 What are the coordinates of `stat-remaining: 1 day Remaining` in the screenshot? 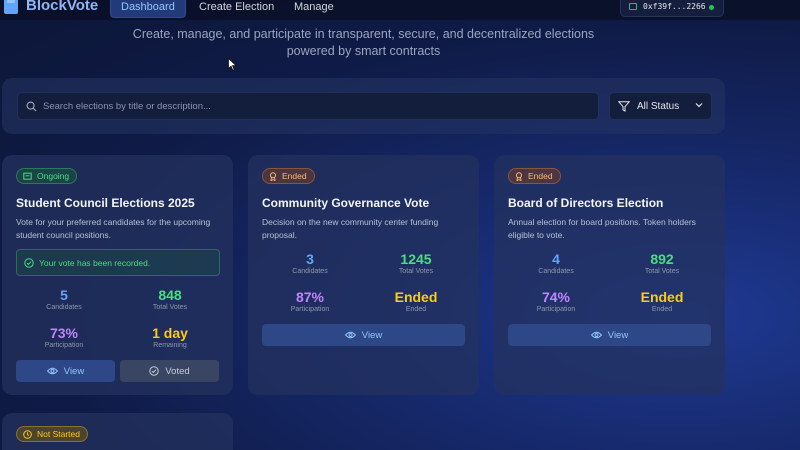 It's located at (170, 337).